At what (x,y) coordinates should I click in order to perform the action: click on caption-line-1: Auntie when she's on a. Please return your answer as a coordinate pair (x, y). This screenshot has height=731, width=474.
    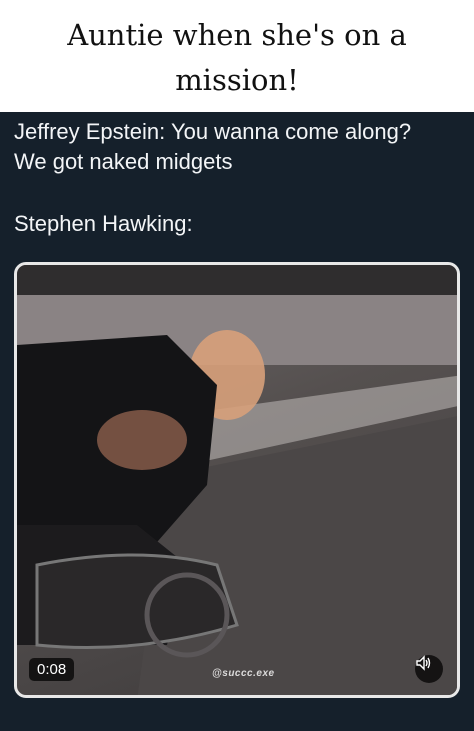
    Looking at the image, I should click on (237, 35).